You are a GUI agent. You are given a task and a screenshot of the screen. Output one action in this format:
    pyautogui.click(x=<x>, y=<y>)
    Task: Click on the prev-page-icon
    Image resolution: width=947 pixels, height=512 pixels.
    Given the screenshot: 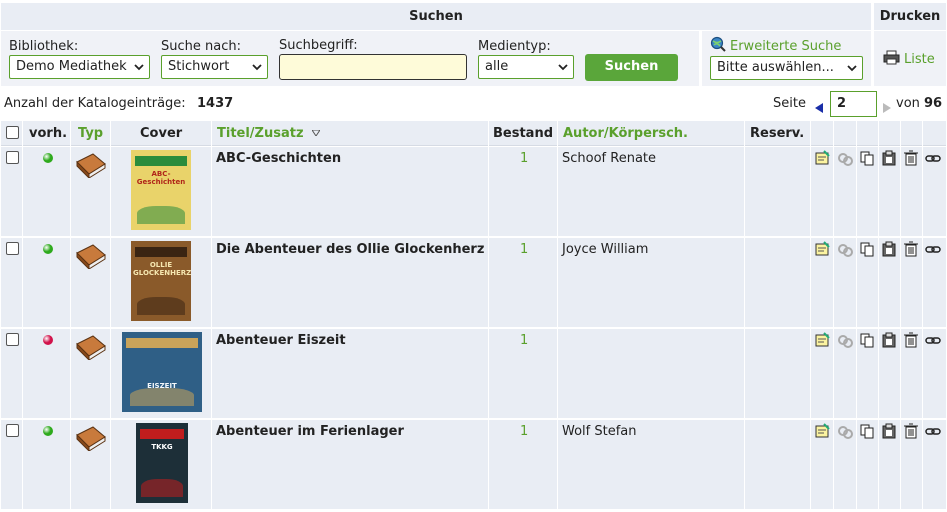 What is the action you would take?
    pyautogui.click(x=819, y=108)
    